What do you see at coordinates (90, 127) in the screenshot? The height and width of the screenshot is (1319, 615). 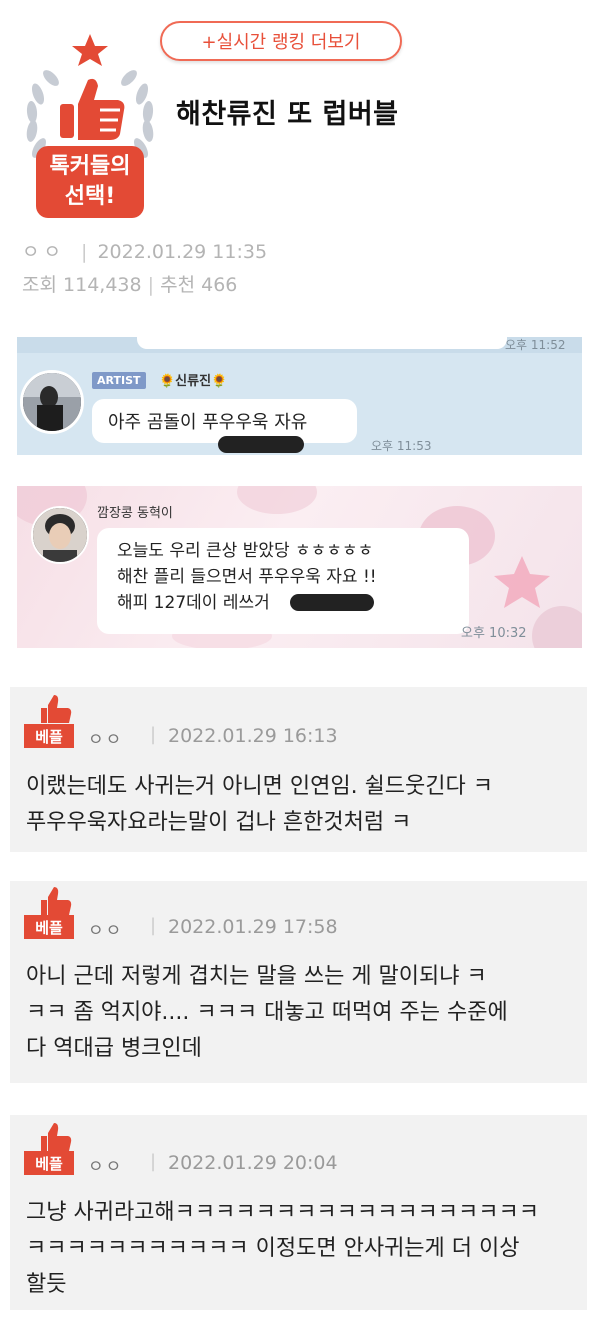 I see `talkers-choice-badge: 톡커들의 선택!` at bounding box center [90, 127].